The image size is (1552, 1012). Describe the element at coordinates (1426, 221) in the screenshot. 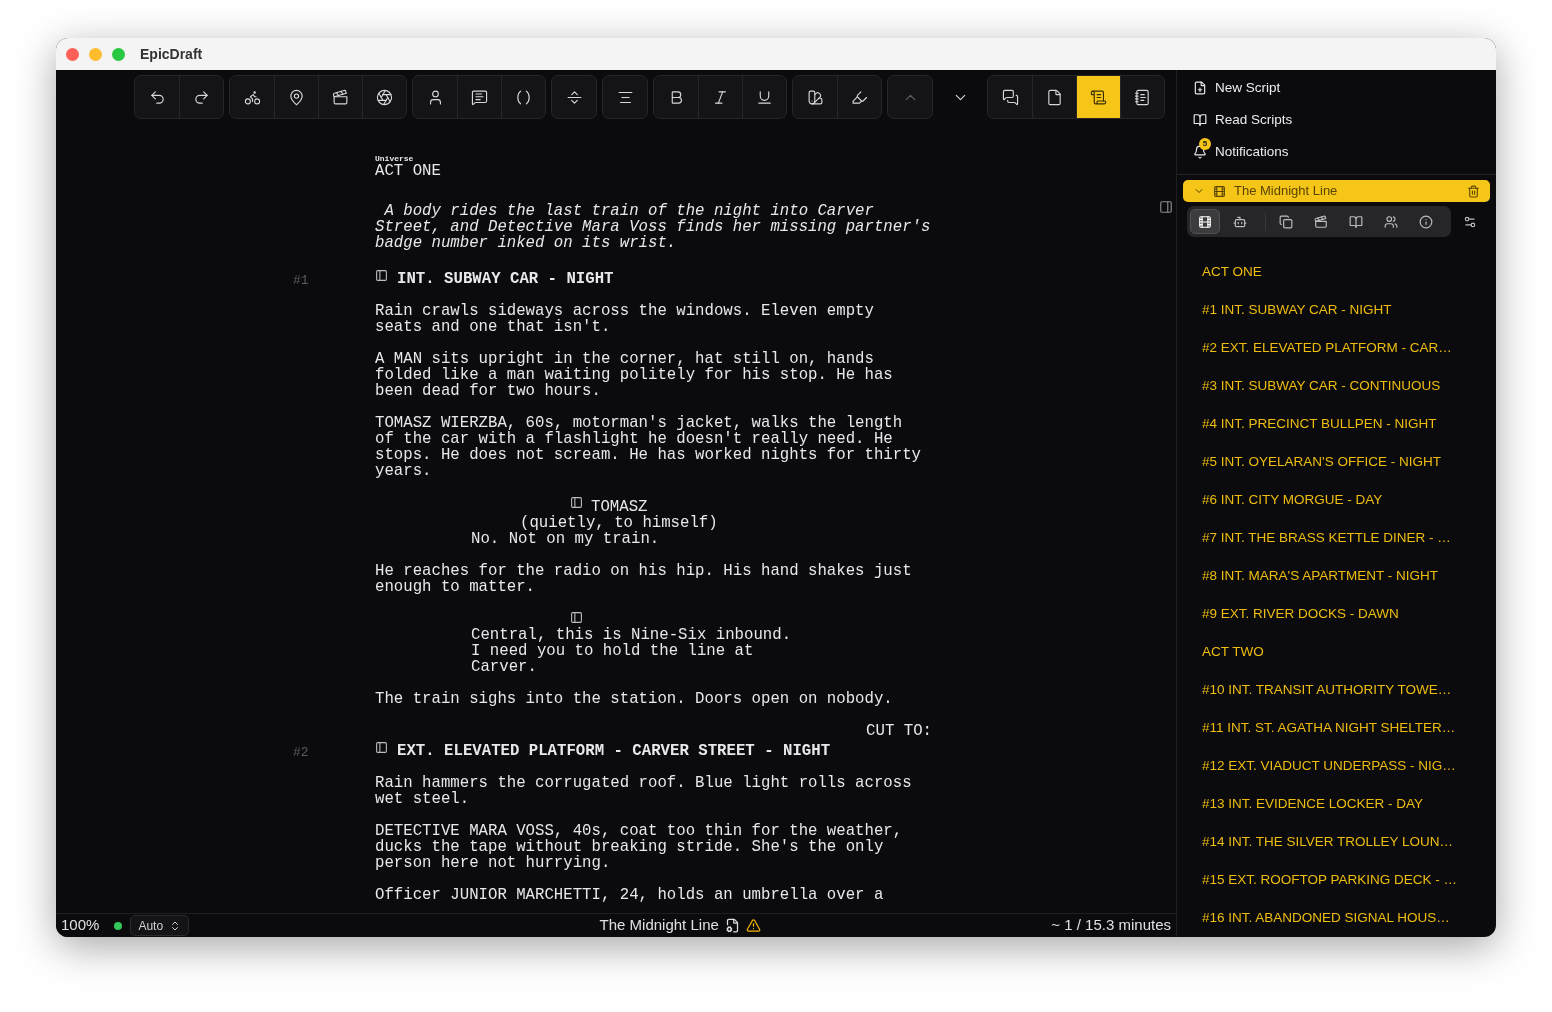

I see `info-icon` at that location.